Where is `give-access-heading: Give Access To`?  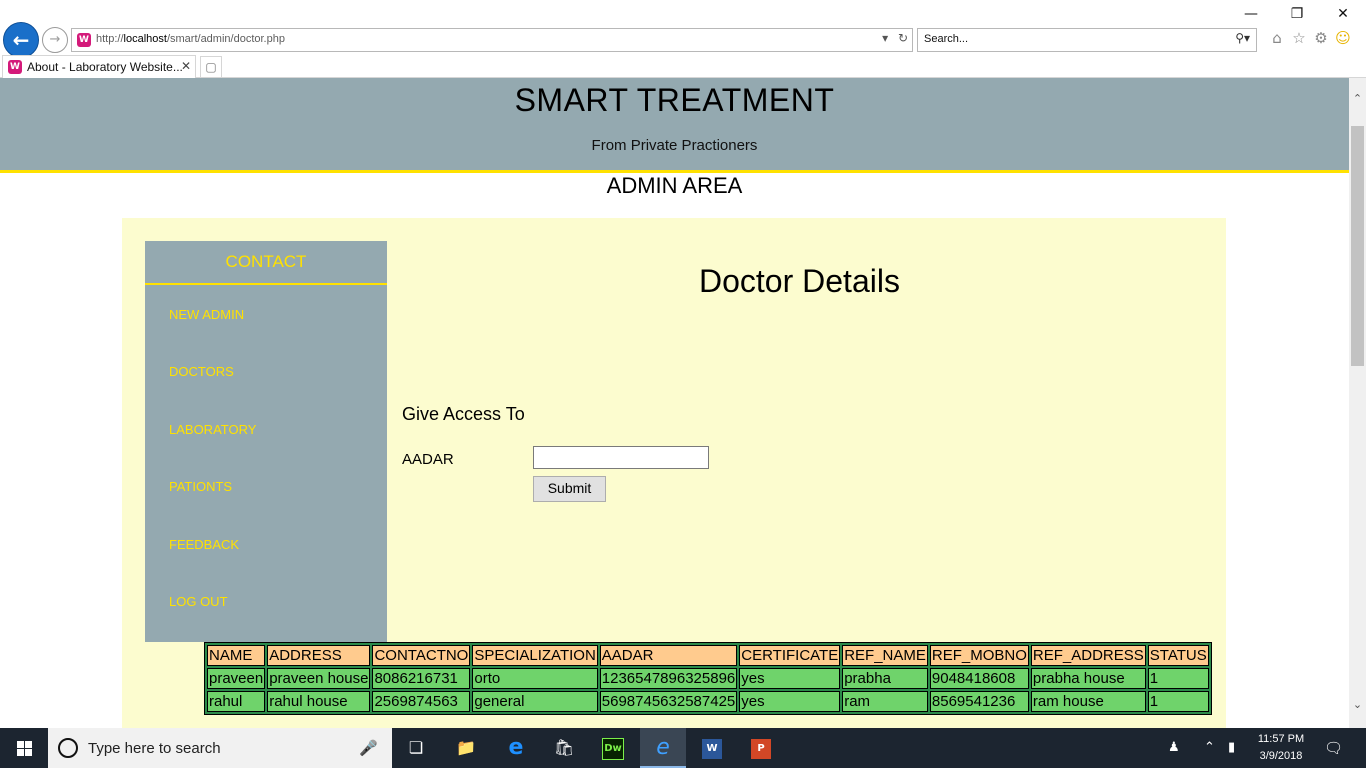 give-access-heading: Give Access To is located at coordinates (463, 414).